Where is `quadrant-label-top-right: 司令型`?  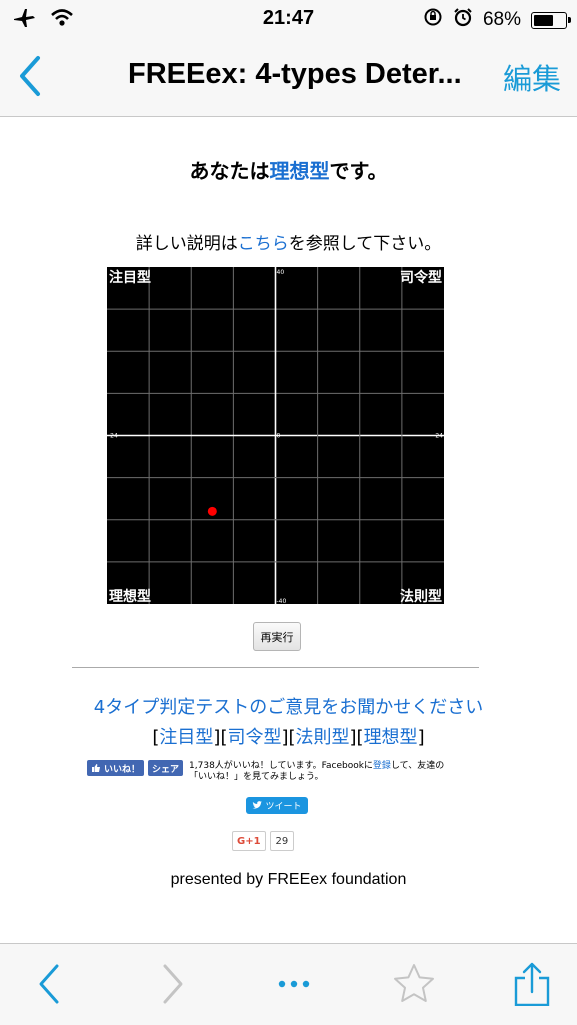 quadrant-label-top-right: 司令型 is located at coordinates (421, 277).